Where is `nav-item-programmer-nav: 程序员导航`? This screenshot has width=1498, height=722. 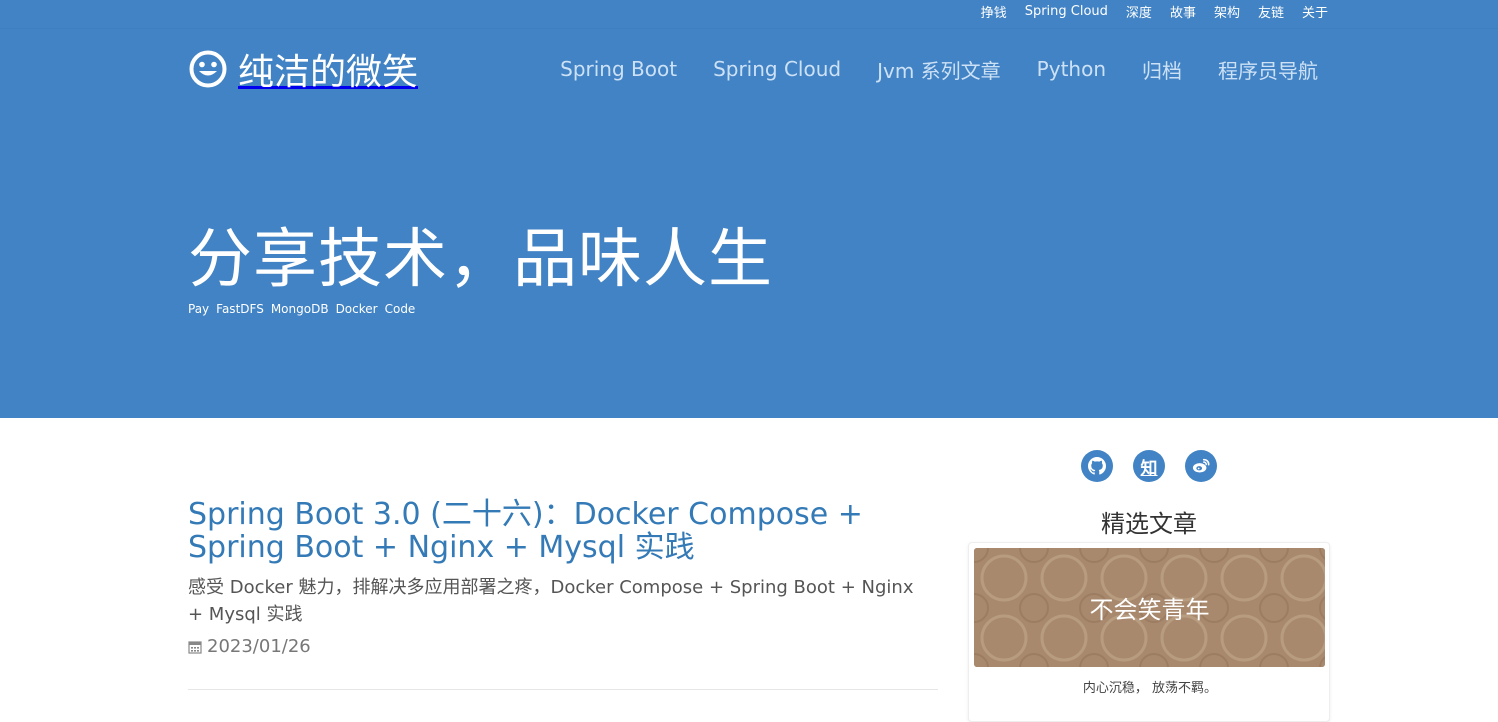 nav-item-programmer-nav: 程序员导航 is located at coordinates (1268, 69).